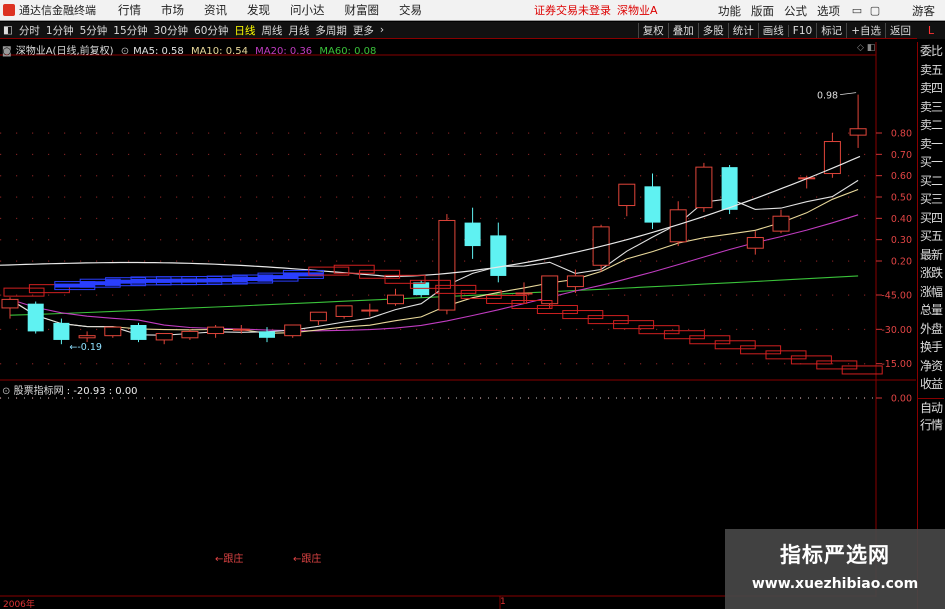 The width and height of the screenshot is (945, 609). What do you see at coordinates (901, 134) in the screenshot?
I see `price-tick-label-6: 0.80` at bounding box center [901, 134].